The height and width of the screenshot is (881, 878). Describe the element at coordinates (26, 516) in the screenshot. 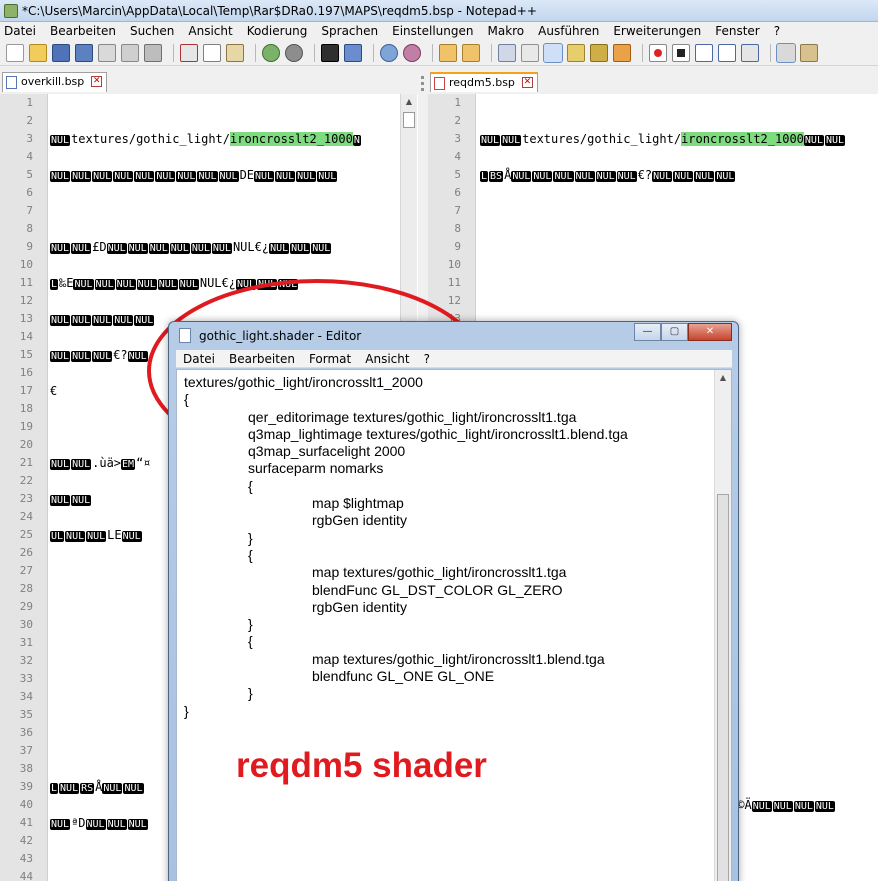

I see `line-number: 24` at that location.